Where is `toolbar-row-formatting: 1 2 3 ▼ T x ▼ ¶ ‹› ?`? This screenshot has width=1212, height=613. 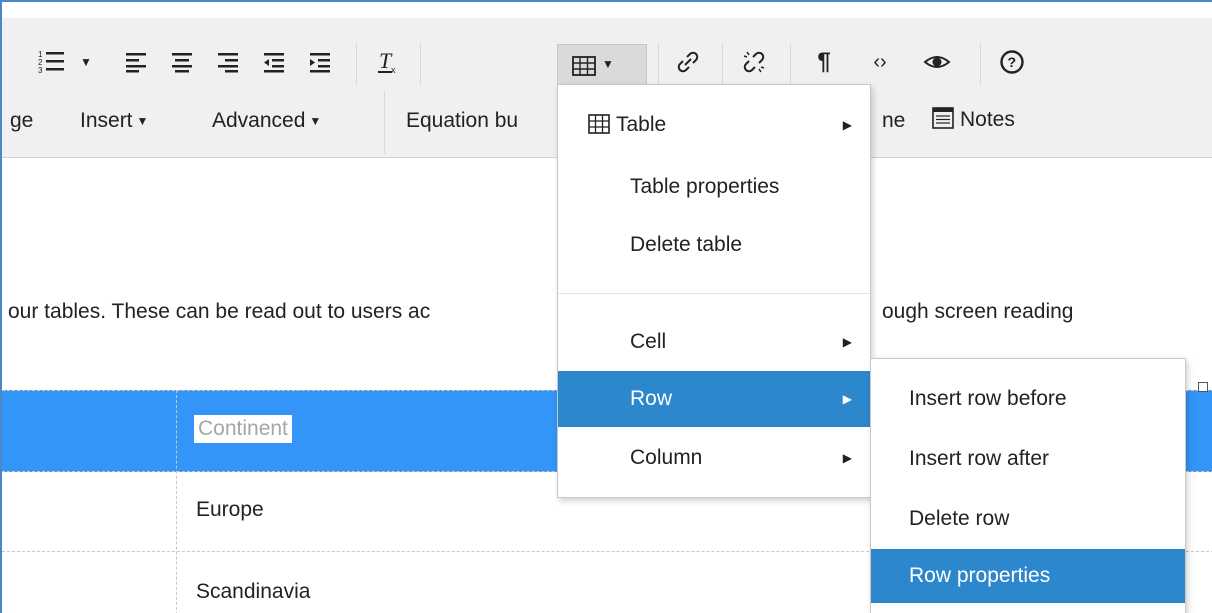 toolbar-row-formatting: 1 2 3 ▼ T x ▼ ¶ ‹› ? is located at coordinates (607, 59).